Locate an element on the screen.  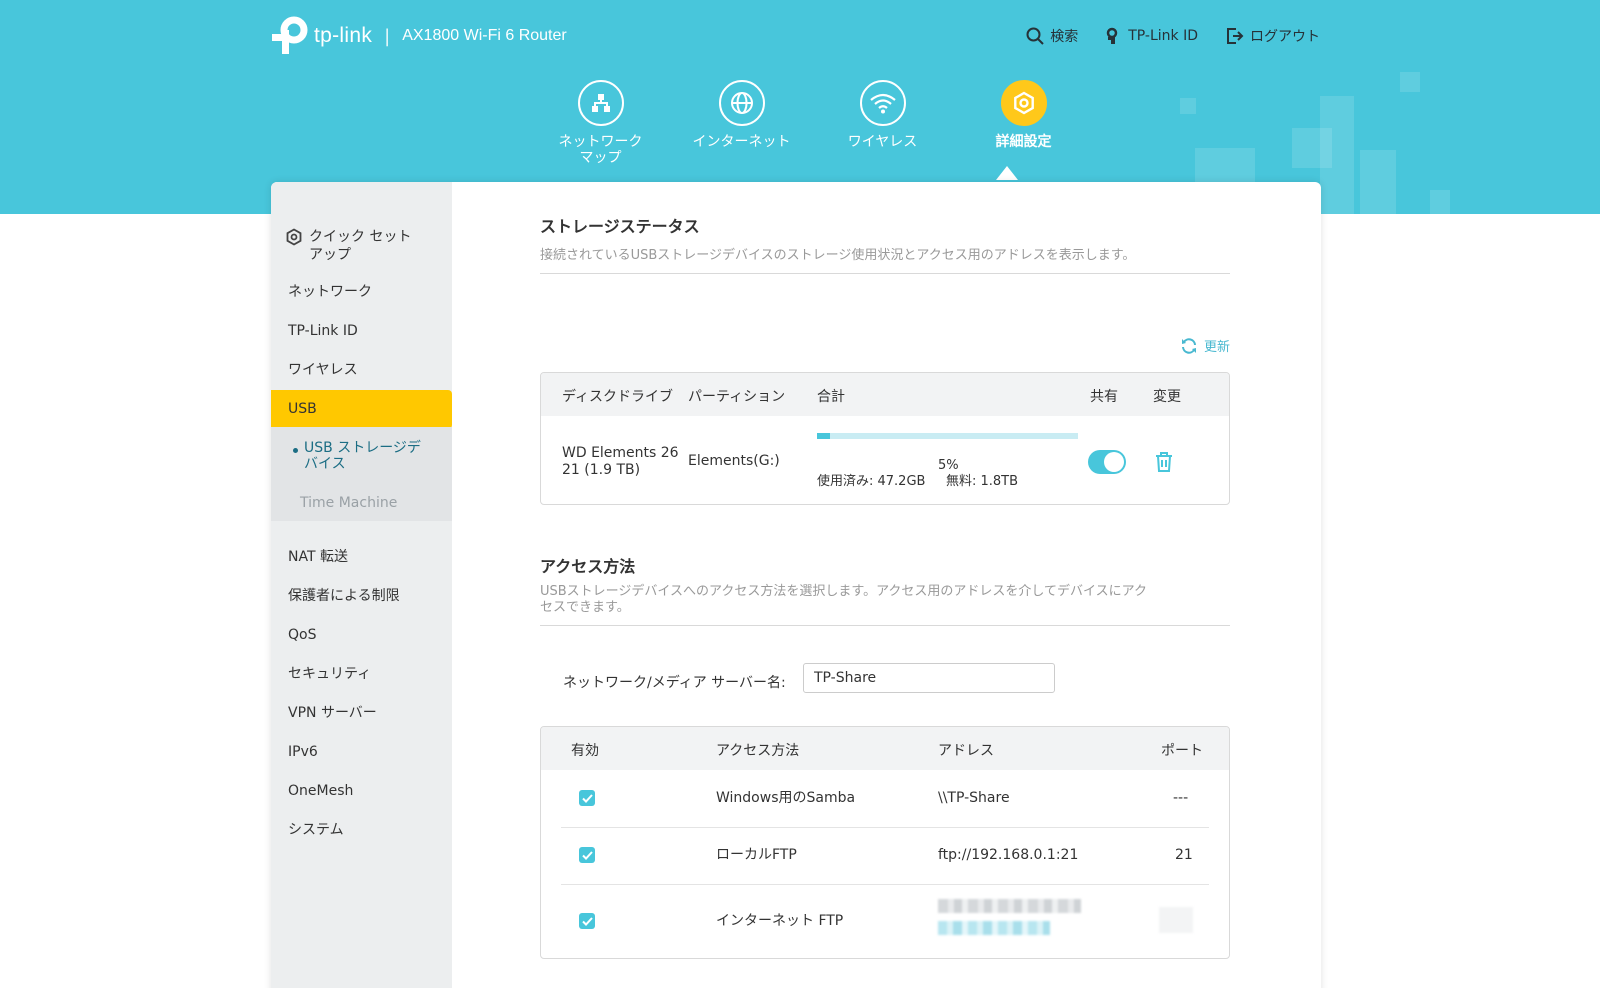
server-name-input is located at coordinates (929, 678).